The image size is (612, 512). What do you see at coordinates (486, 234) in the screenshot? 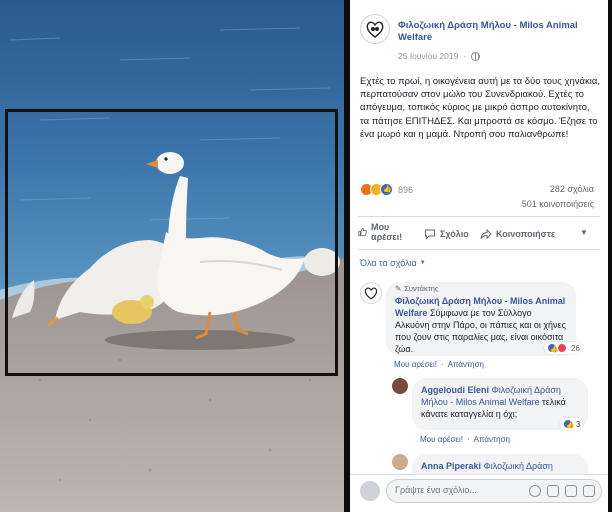
I see `share-arrow-icon` at bounding box center [486, 234].